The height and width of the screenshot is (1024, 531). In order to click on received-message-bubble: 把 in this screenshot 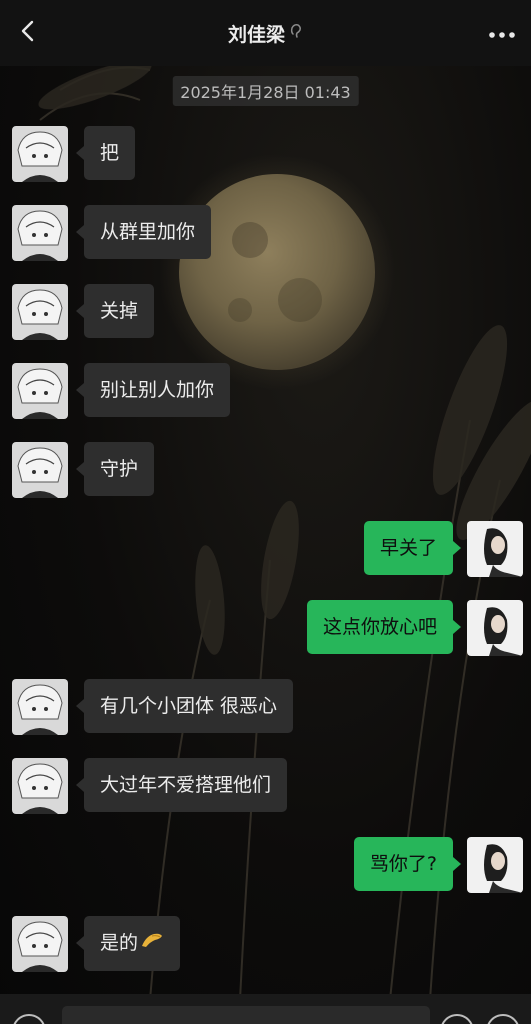, I will do `click(105, 153)`.